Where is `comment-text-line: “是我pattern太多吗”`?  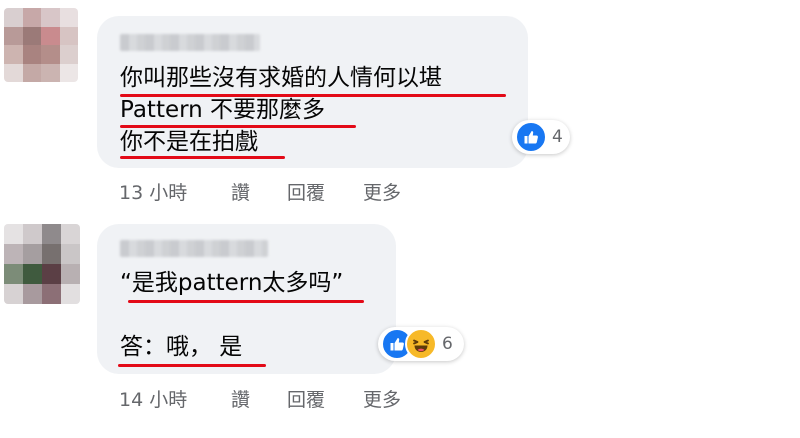 comment-text-line: “是我pattern太多吗” is located at coordinates (232, 283).